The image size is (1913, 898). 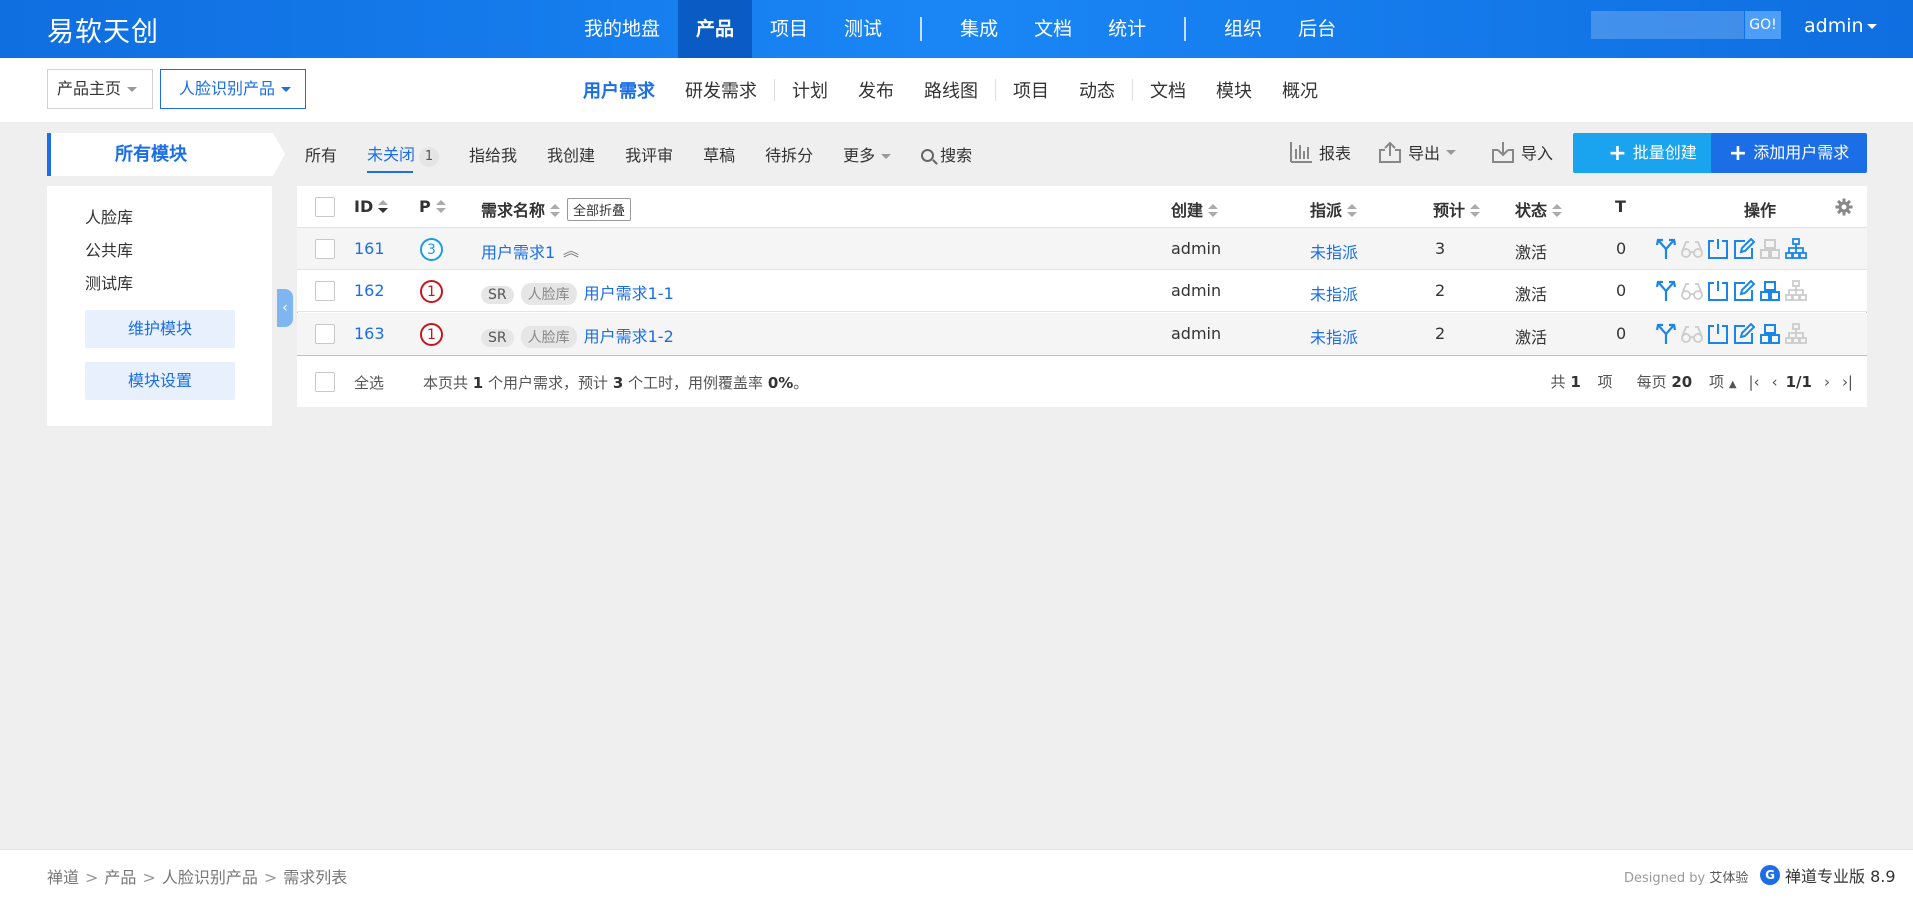 What do you see at coordinates (599, 209) in the screenshot?
I see `collapse-all-button: 全部折叠` at bounding box center [599, 209].